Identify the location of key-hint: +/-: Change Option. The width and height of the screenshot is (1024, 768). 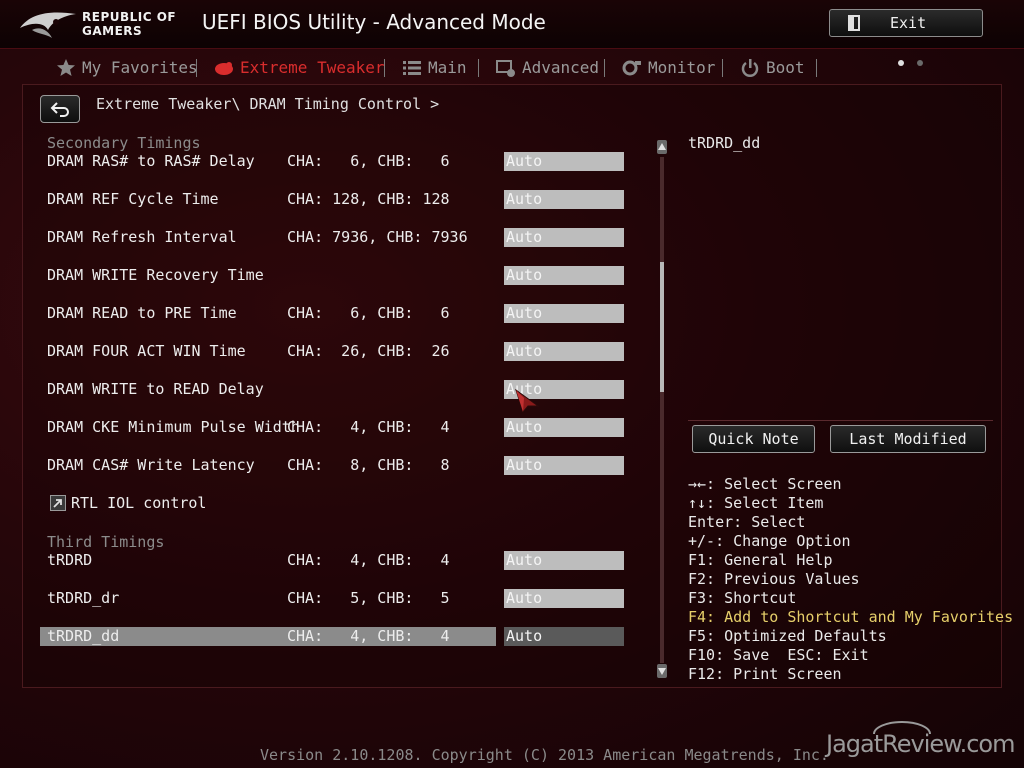
(769, 541).